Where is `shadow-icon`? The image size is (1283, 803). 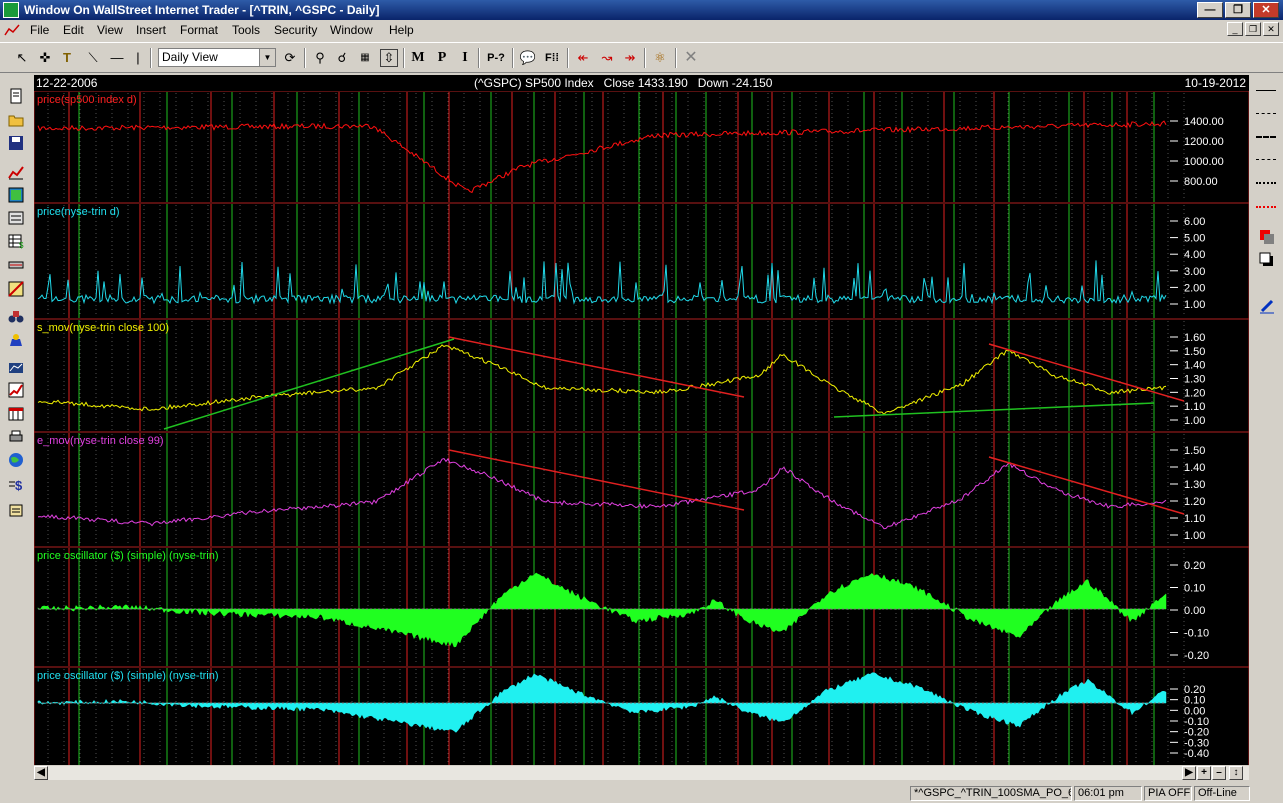
shadow-icon is located at coordinates (1267, 260).